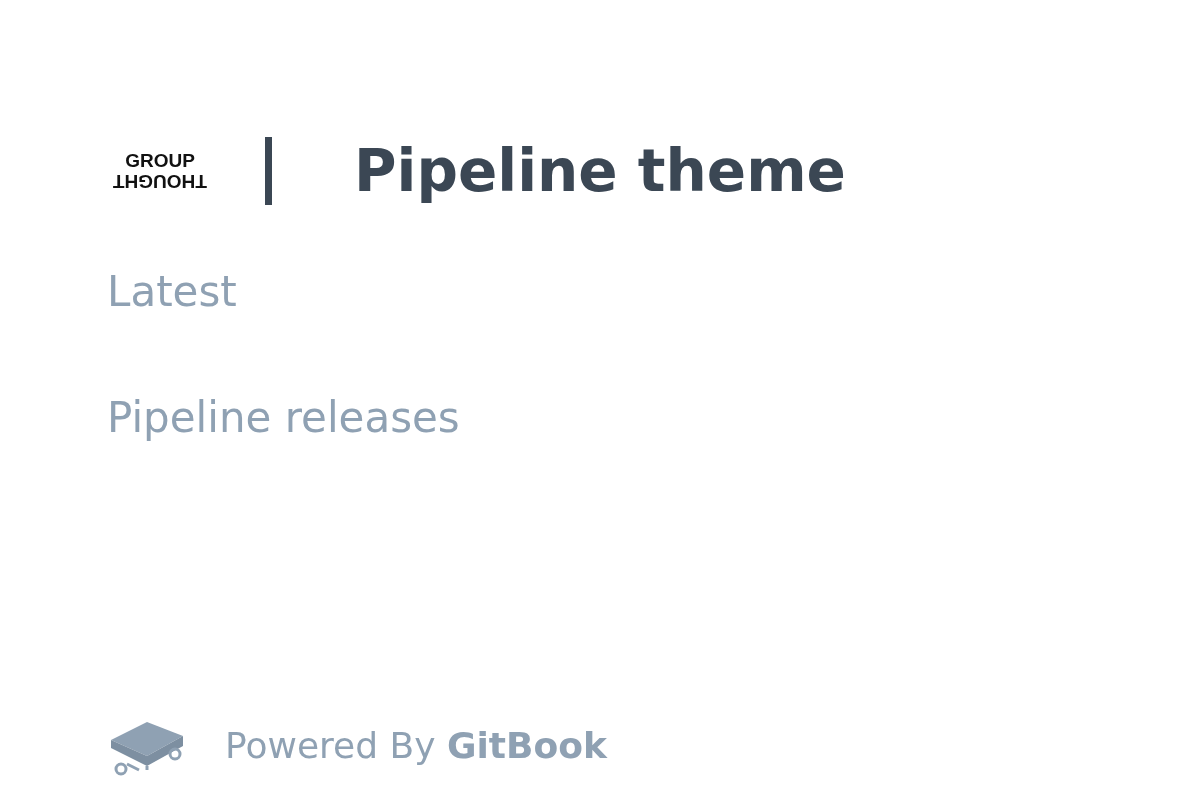 The image size is (1200, 800). Describe the element at coordinates (160, 171) in the screenshot. I see `logo: GROUP THOUGHT` at that location.